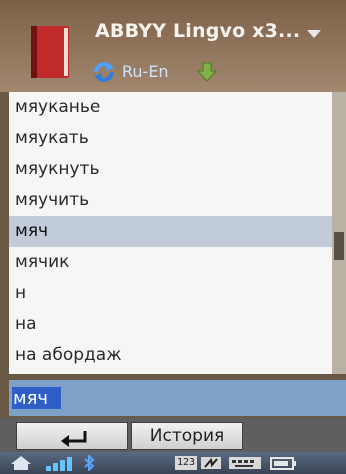 The height and width of the screenshot is (474, 346). What do you see at coordinates (283, 463) in the screenshot?
I see `battery-icon` at bounding box center [283, 463].